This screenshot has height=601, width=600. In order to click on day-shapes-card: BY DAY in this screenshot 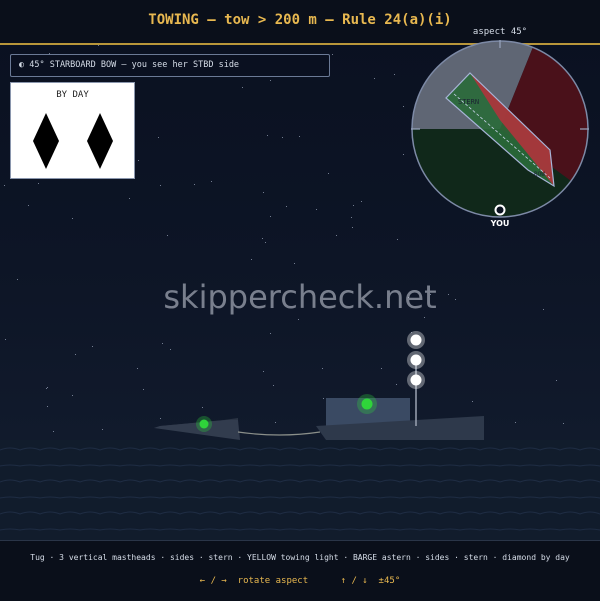, I will do `click(72, 130)`.